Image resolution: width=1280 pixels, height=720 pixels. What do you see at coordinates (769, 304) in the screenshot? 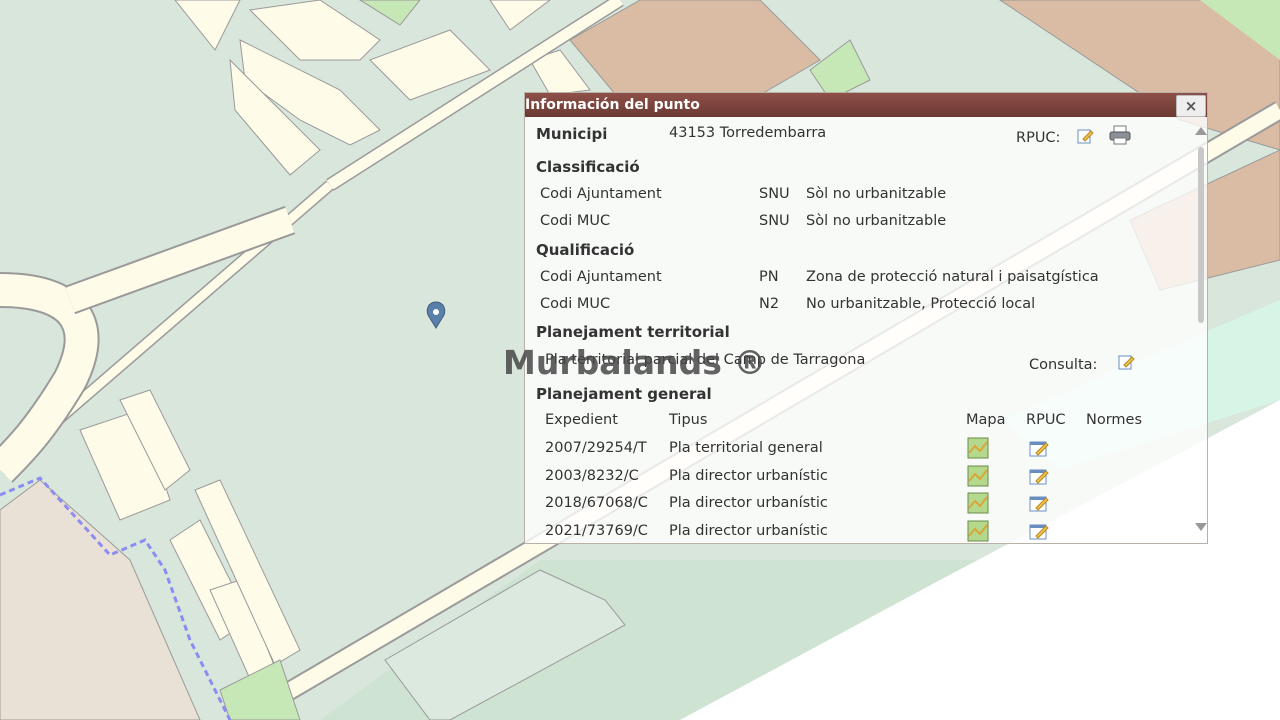
I see `qualificacio-row-code: N2` at bounding box center [769, 304].